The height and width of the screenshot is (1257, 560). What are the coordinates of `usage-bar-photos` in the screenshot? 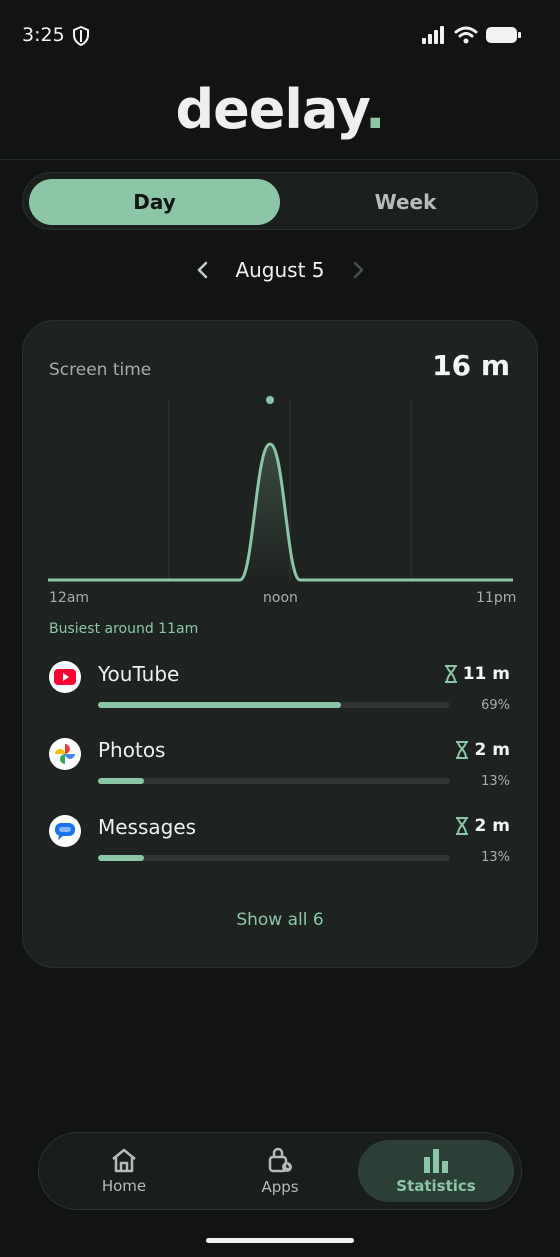 It's located at (274, 781).